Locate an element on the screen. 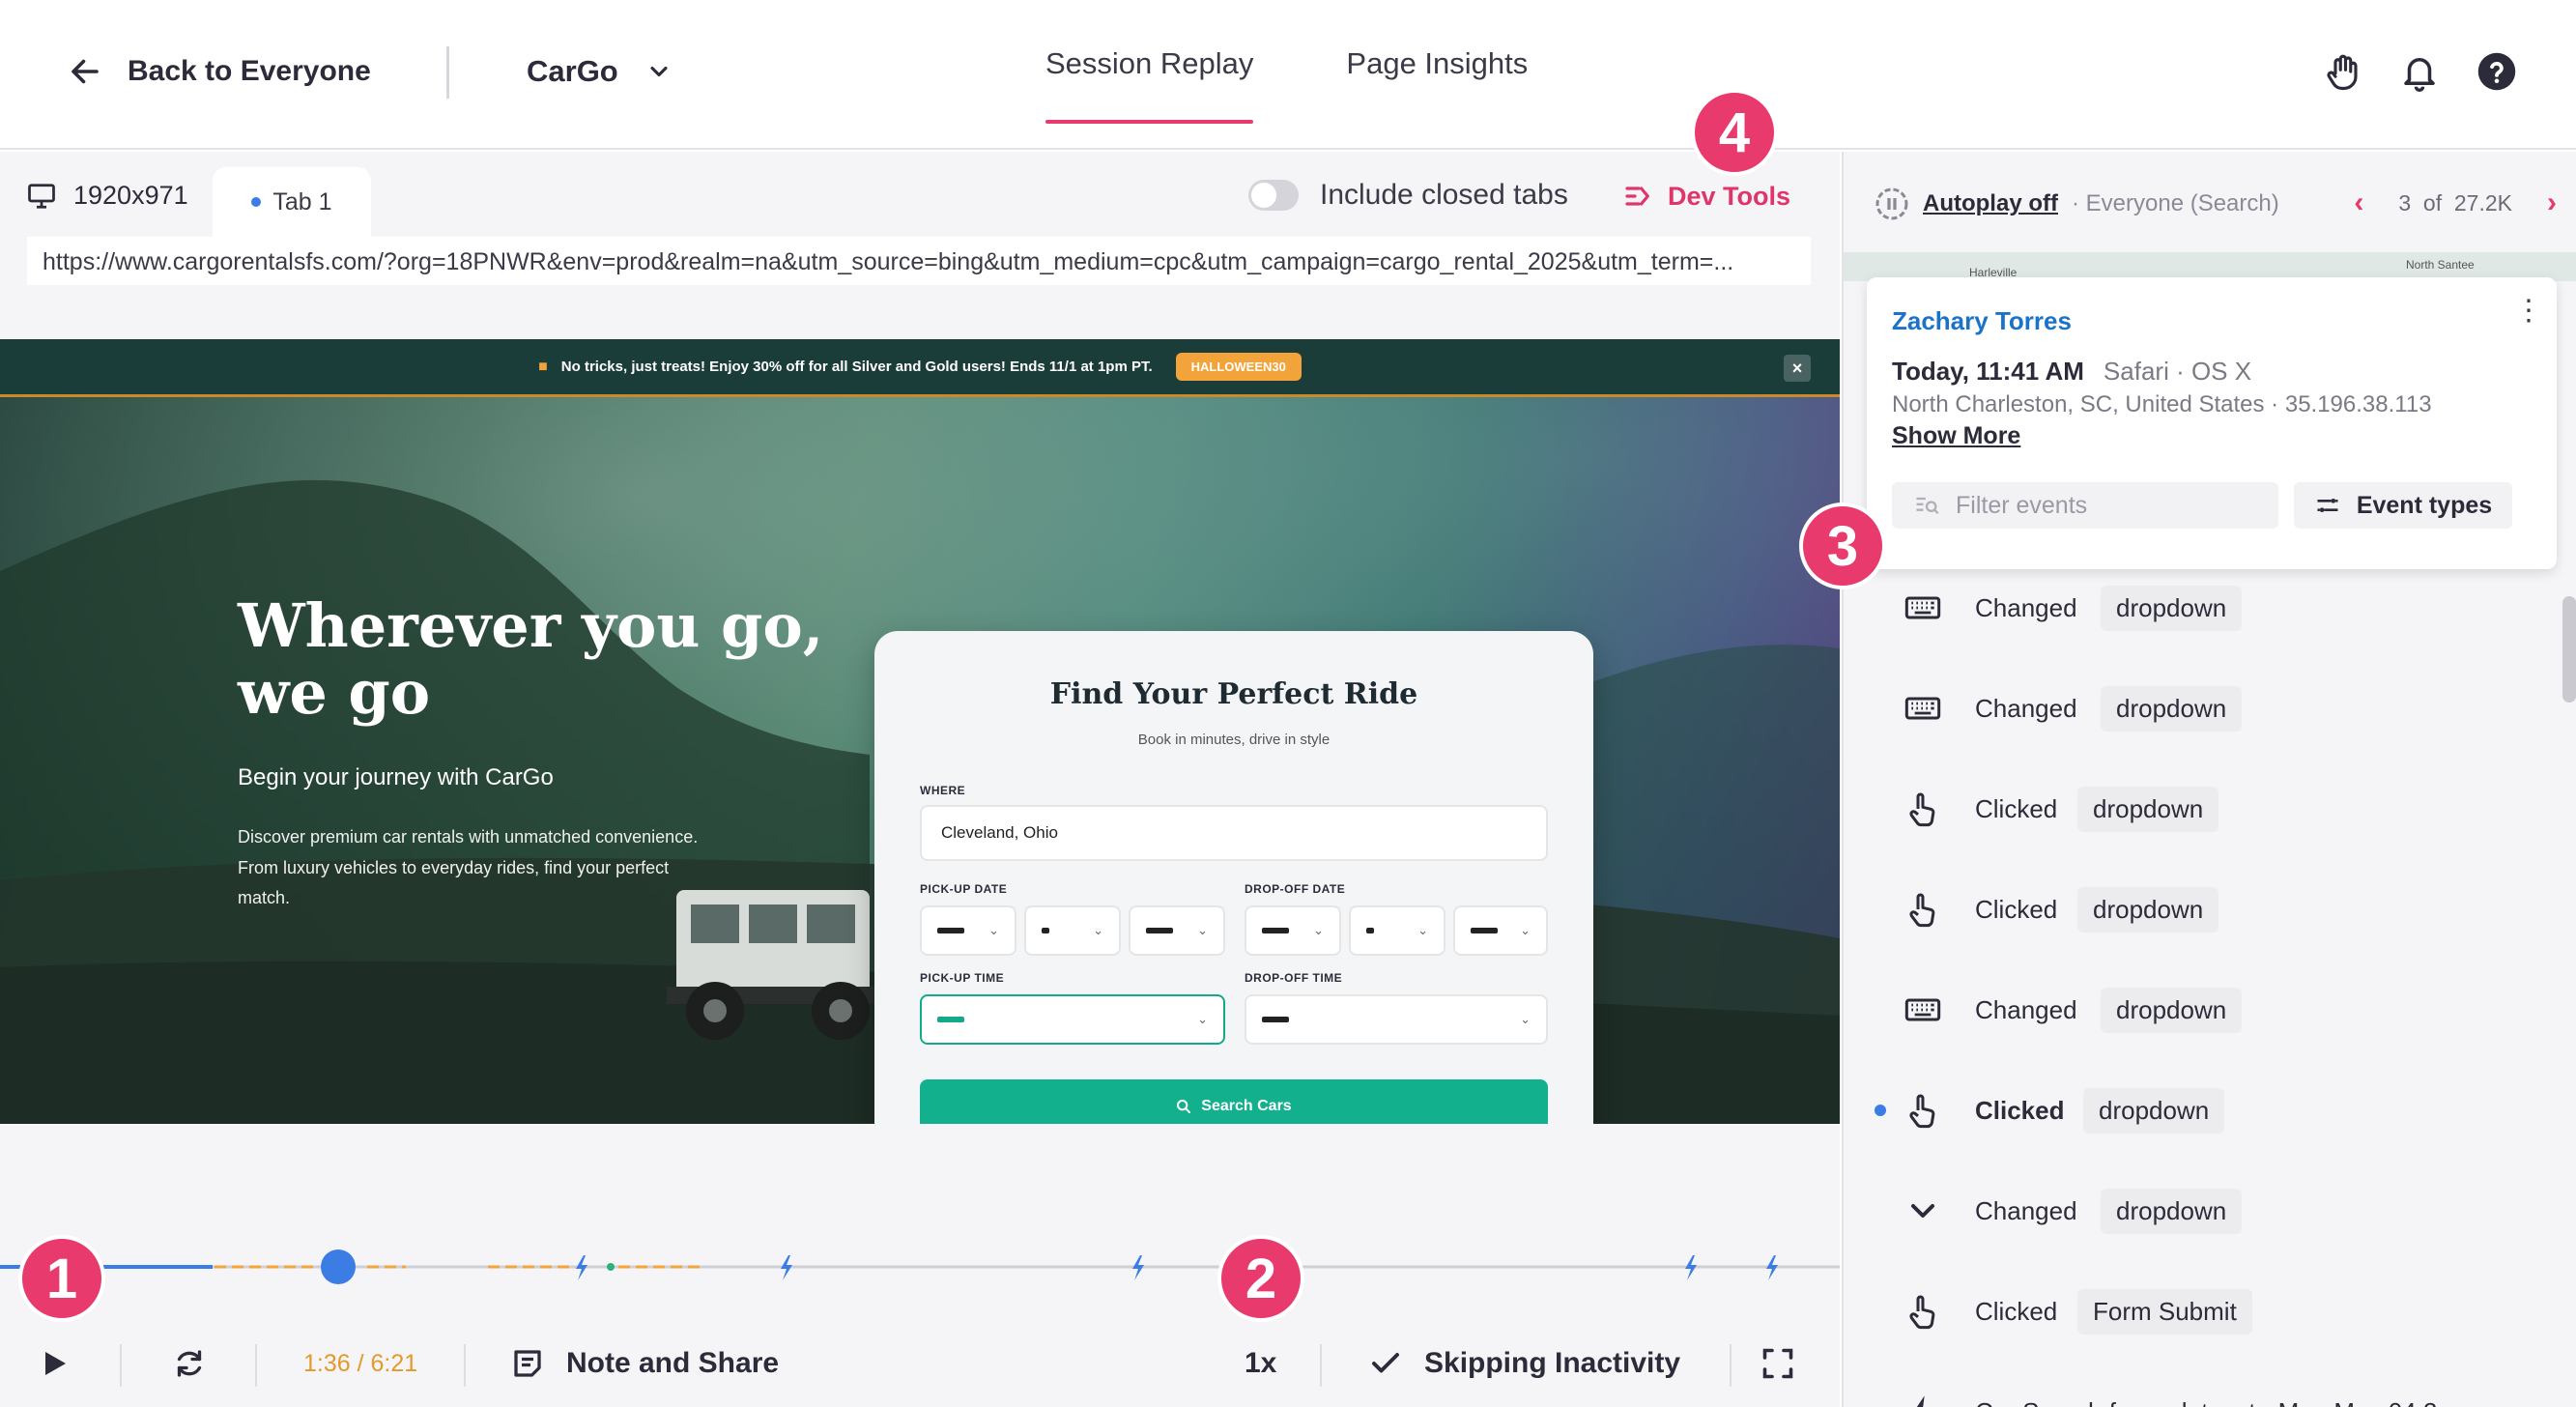 This screenshot has width=2576, height=1407. active-tab-dot is located at coordinates (257, 202).